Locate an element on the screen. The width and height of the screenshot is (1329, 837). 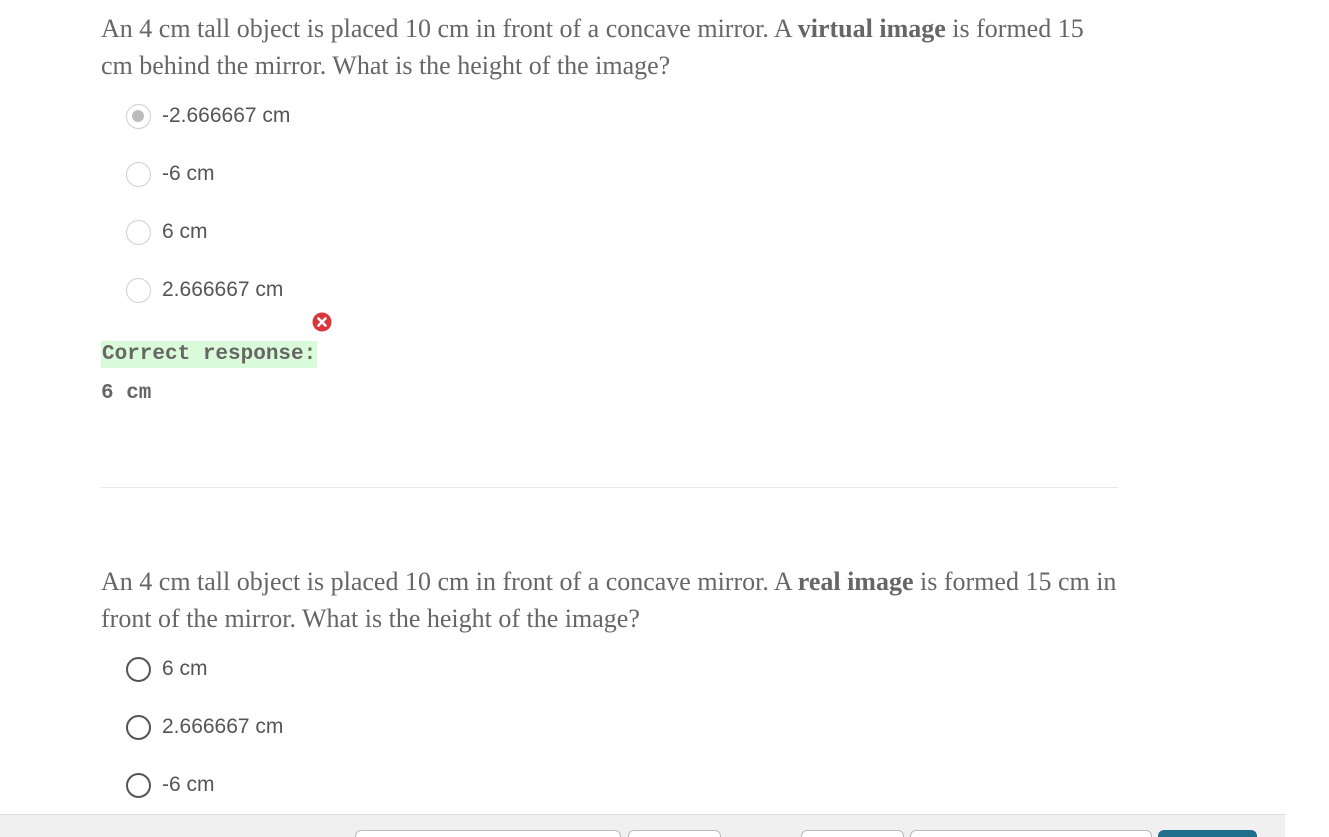
option-3: -6 cm is located at coordinates (623, 785).